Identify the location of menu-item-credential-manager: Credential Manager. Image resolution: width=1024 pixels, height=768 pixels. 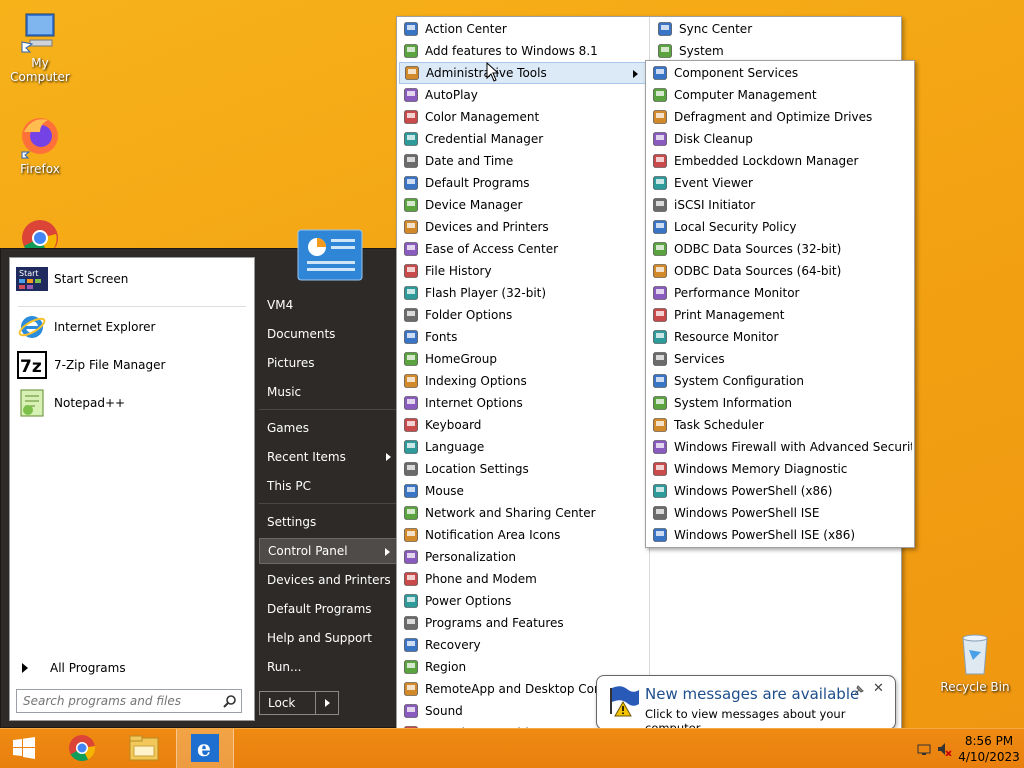
(523, 139).